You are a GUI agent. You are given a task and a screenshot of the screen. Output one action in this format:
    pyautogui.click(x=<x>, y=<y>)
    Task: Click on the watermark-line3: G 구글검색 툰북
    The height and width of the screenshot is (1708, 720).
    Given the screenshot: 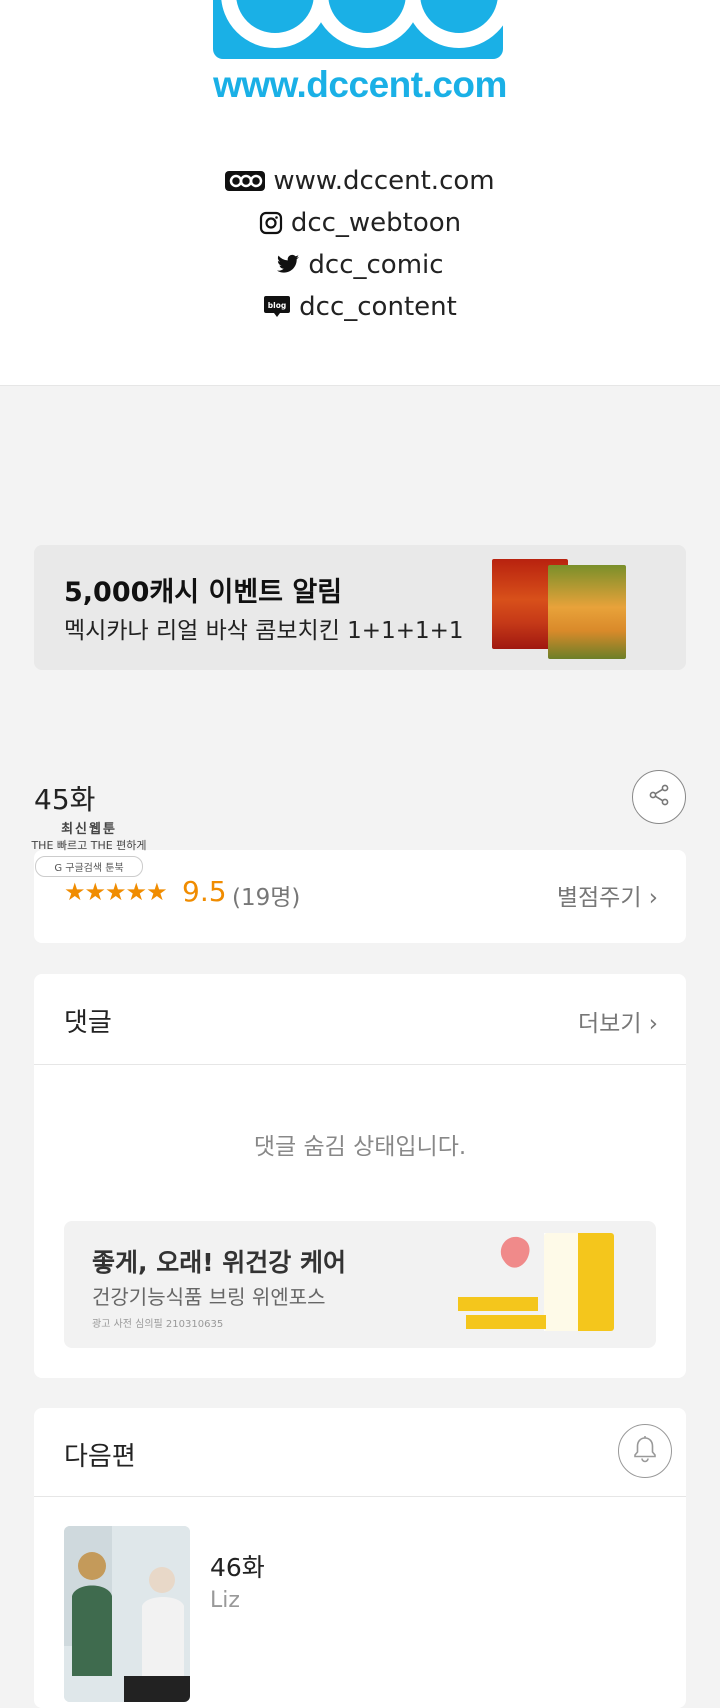 What is the action you would take?
    pyautogui.click(x=89, y=866)
    